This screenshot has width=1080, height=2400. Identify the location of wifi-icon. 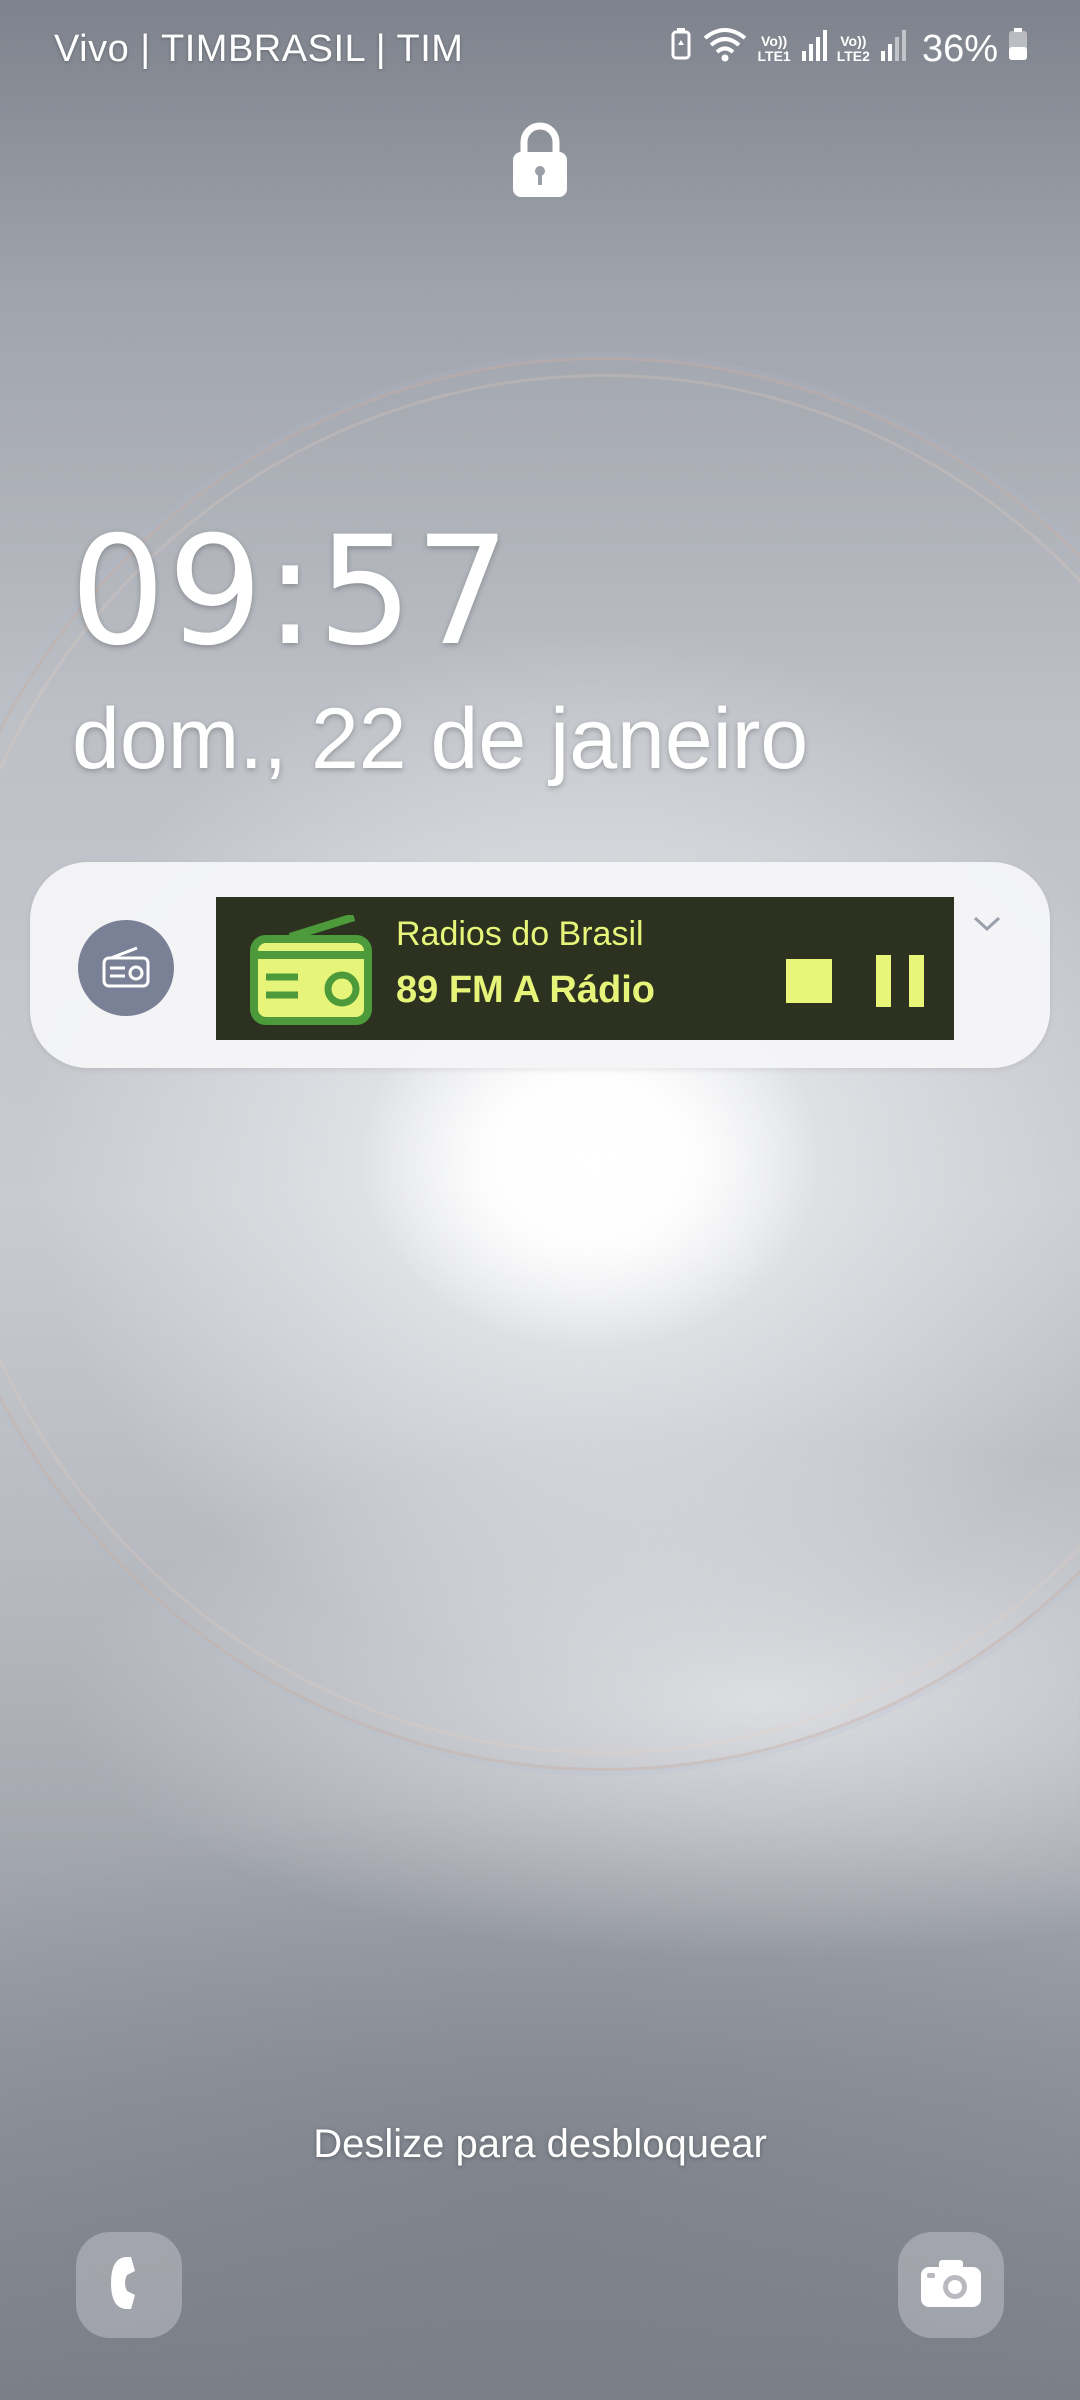
(725, 49).